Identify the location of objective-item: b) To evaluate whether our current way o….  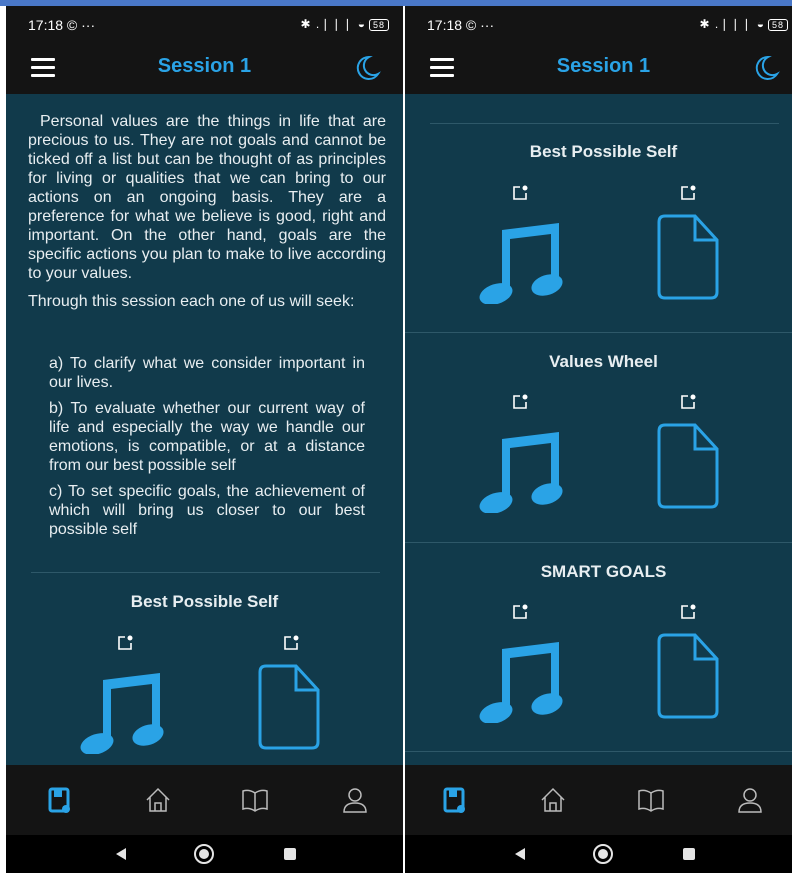
(207, 437).